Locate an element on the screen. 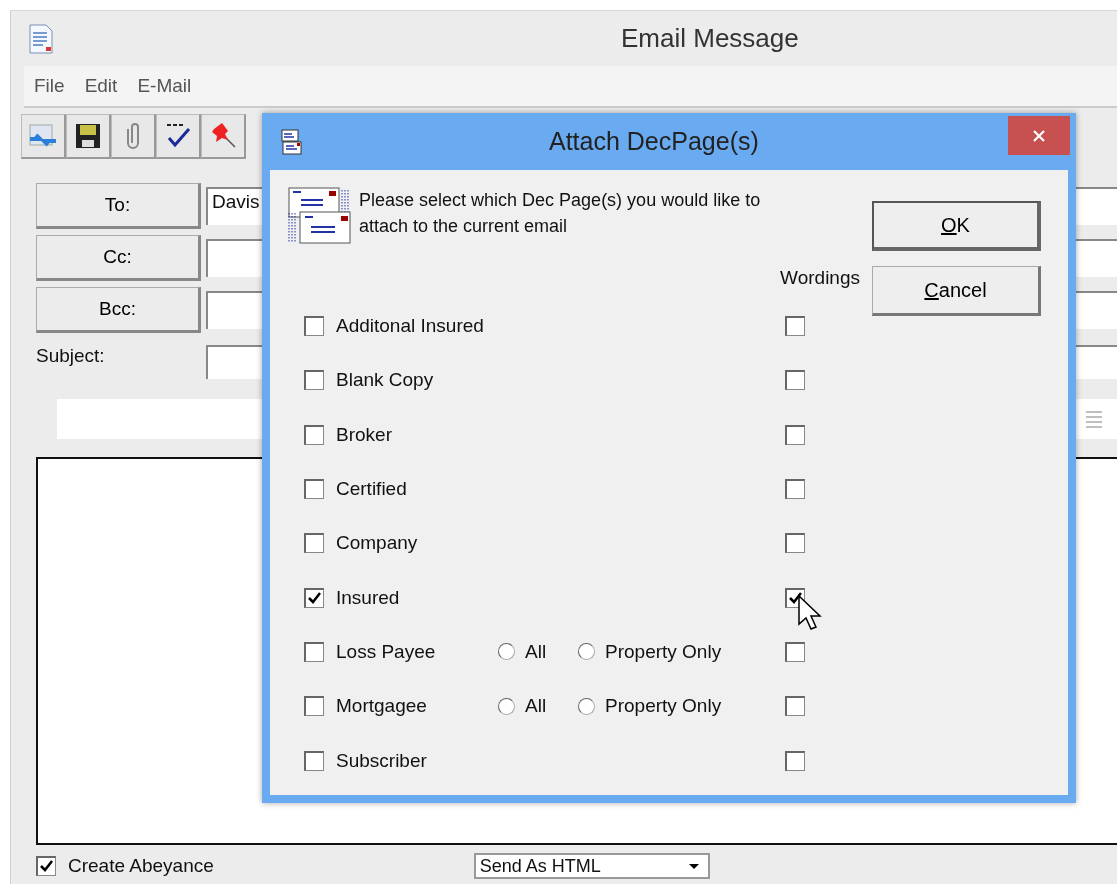  address-button: Cc: is located at coordinates (118, 258).